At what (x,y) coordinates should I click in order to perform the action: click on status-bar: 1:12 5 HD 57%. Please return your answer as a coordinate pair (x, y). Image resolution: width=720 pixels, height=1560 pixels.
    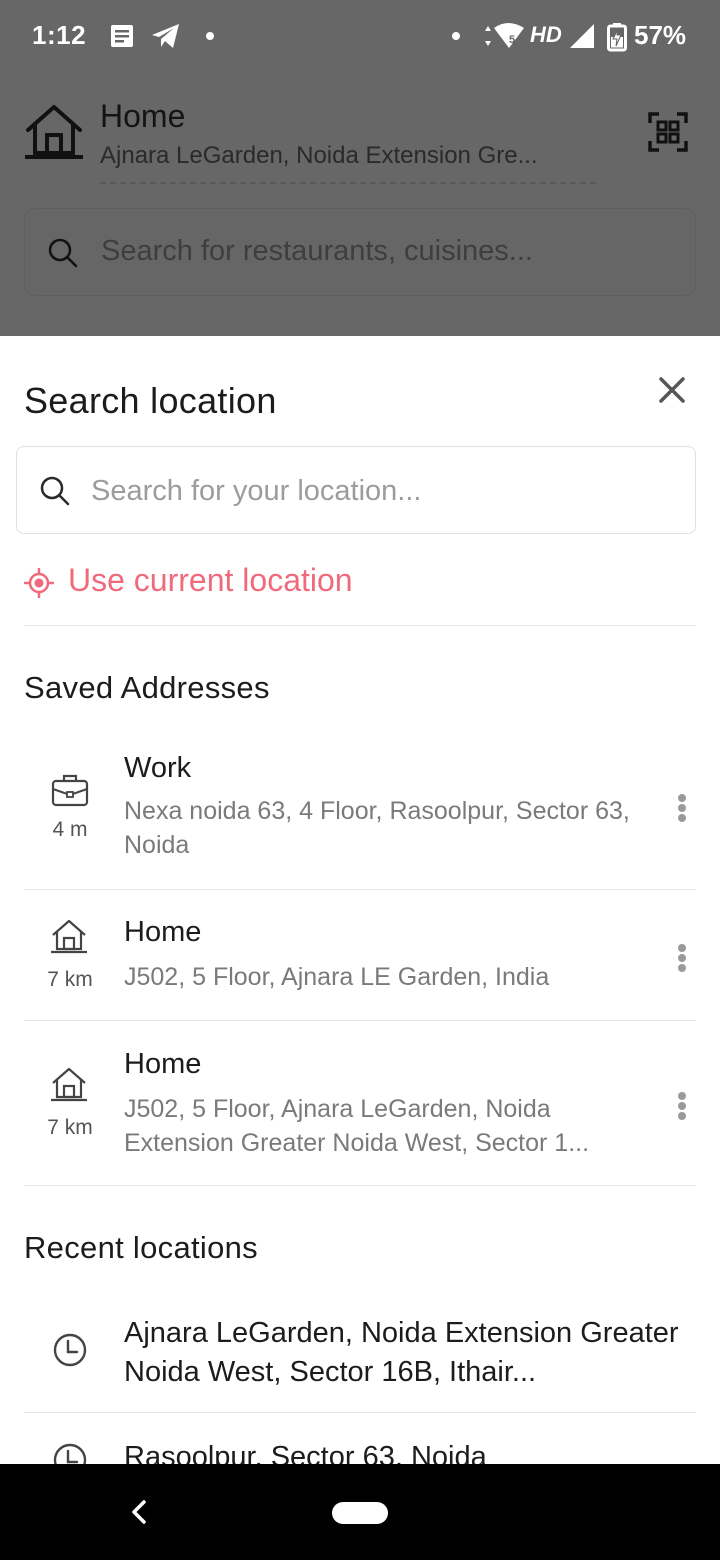
    Looking at the image, I should click on (360, 36).